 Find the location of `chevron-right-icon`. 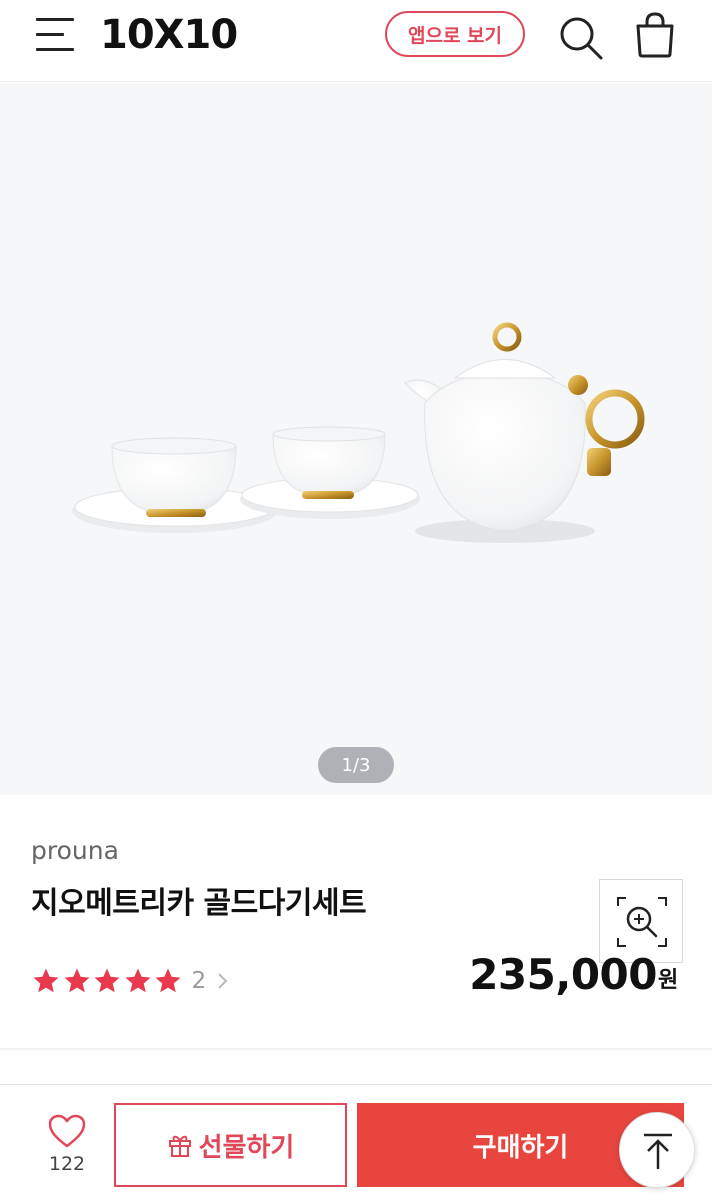

chevron-right-icon is located at coordinates (223, 981).